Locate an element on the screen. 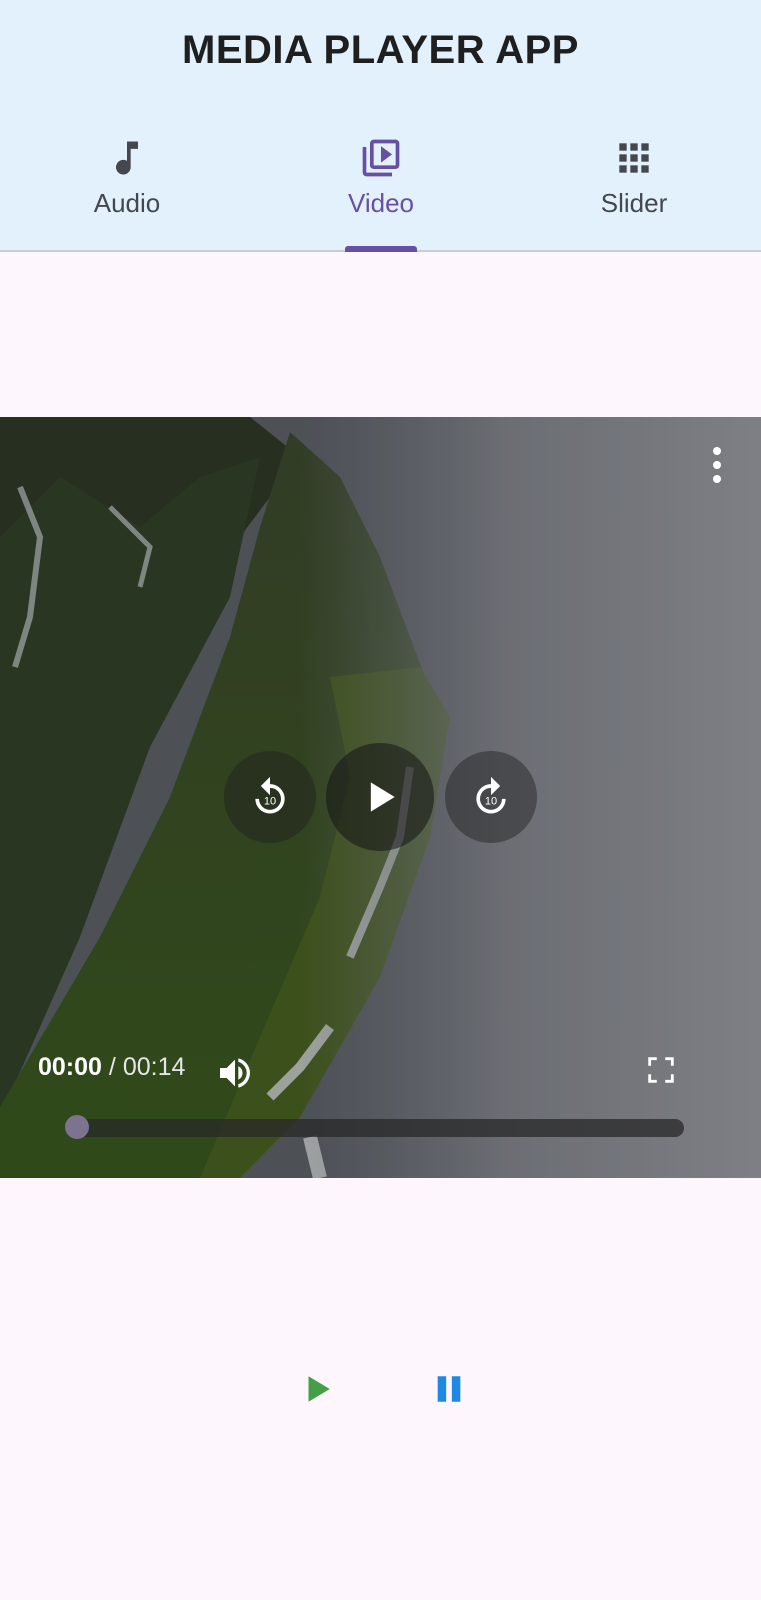  forward-10-icon: 10 is located at coordinates (491, 795).